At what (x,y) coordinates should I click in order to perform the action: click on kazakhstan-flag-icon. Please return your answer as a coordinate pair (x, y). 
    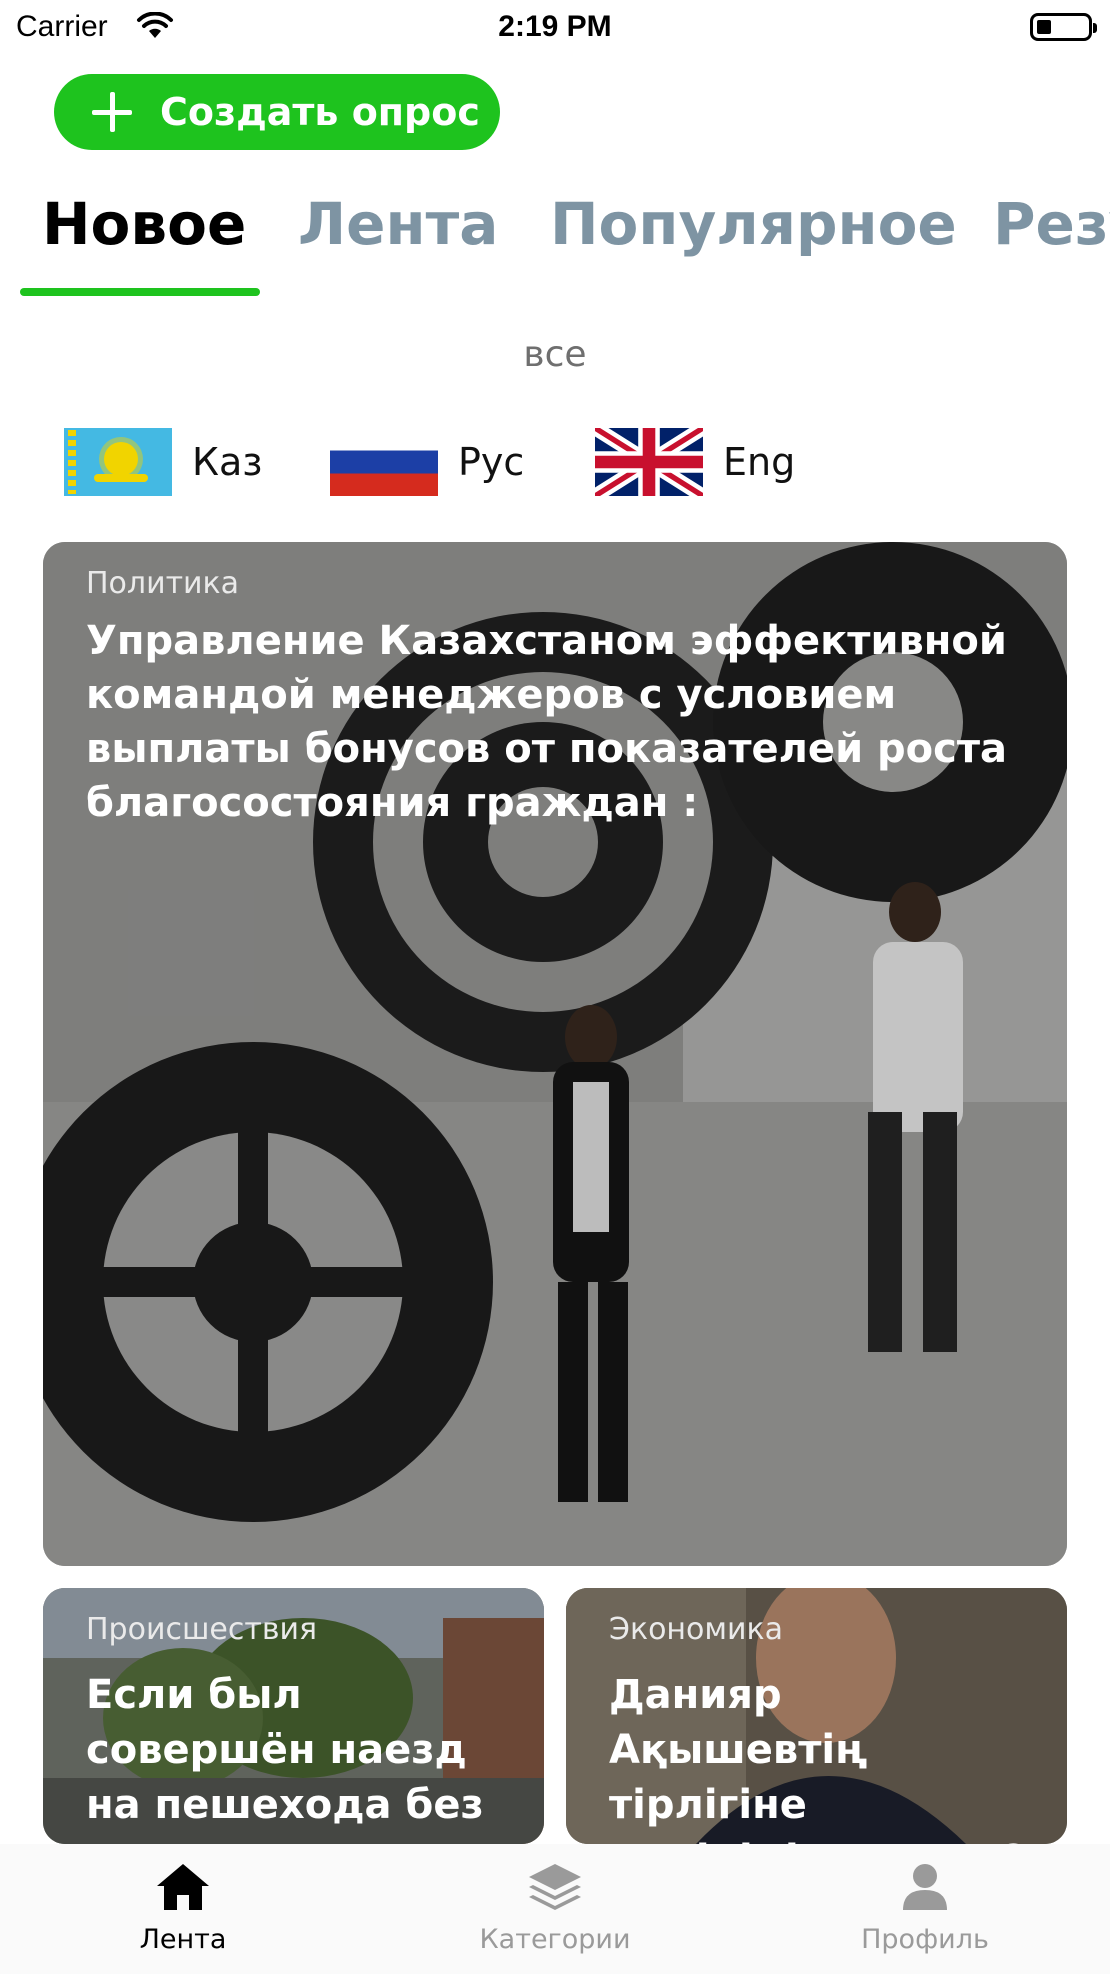
    Looking at the image, I should click on (118, 462).